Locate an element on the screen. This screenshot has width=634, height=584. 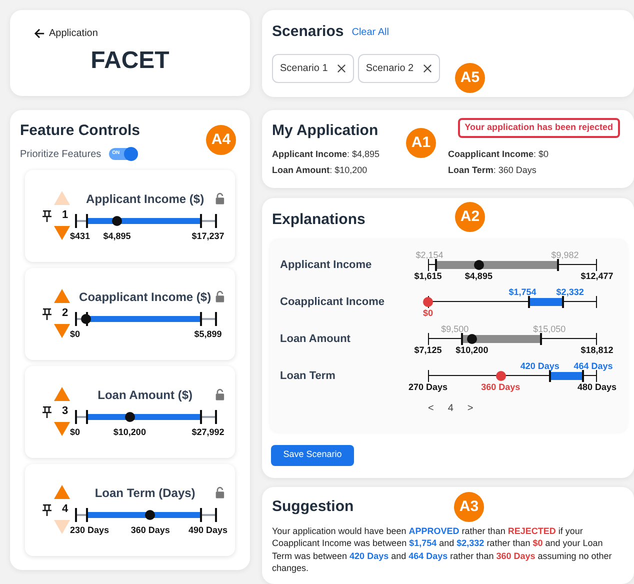
range-value-label: $15,050 is located at coordinates (549, 329).